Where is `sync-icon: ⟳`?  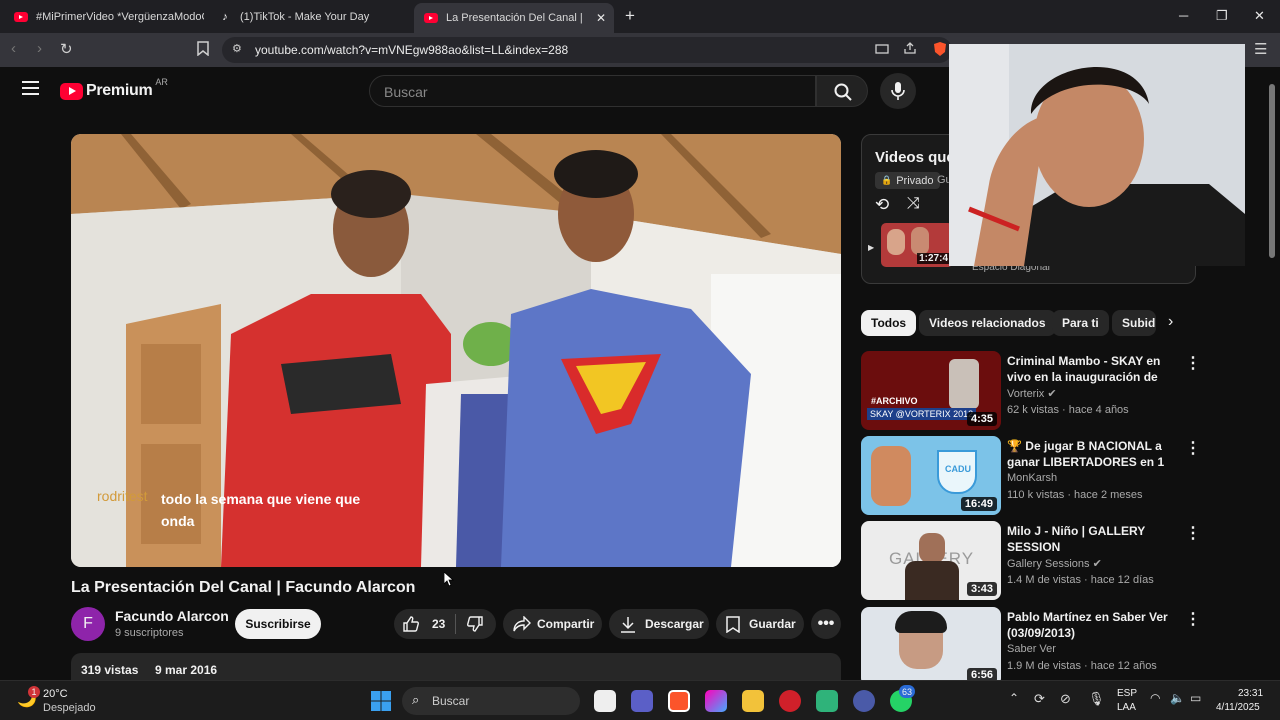 sync-icon: ⟳ is located at coordinates (1039, 699).